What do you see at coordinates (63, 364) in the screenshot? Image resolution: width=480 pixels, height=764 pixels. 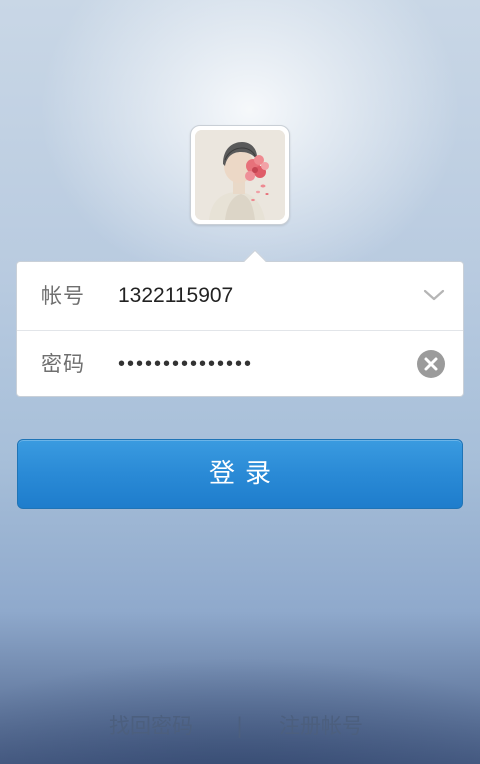 I see `password-label: 密码` at bounding box center [63, 364].